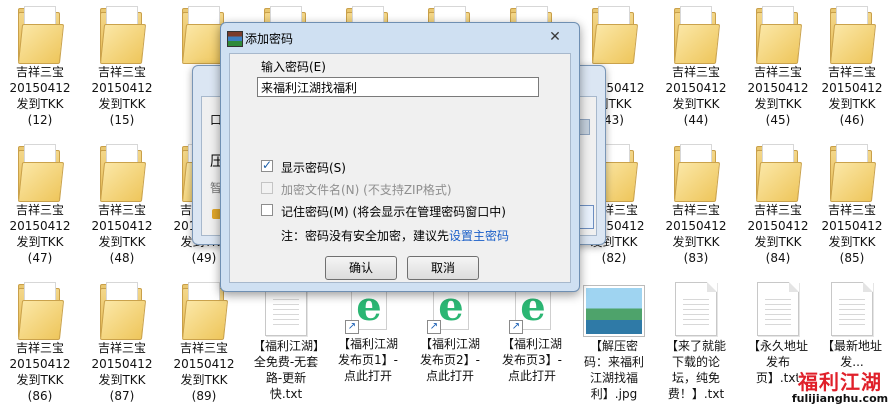  I want to click on site-watermark: 福利江湖 fulijianghu.com, so click(840, 385).